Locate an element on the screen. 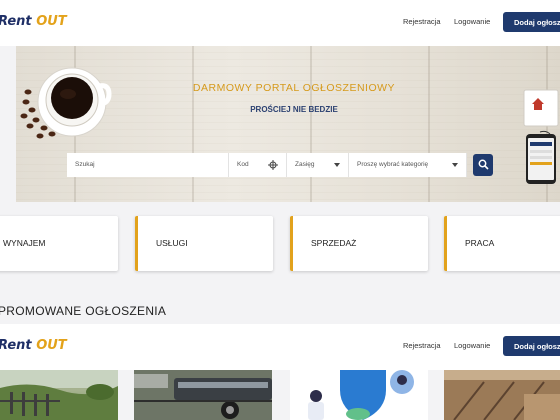 The width and height of the screenshot is (560, 420). postcode-input: Kod is located at coordinates (258, 165).